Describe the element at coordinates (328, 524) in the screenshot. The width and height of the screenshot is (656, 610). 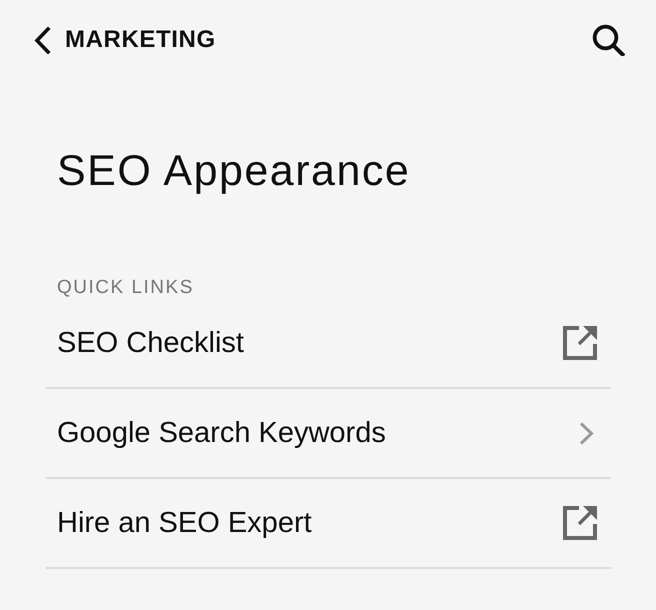
I see `link-row: Hire an SEO Expert` at that location.